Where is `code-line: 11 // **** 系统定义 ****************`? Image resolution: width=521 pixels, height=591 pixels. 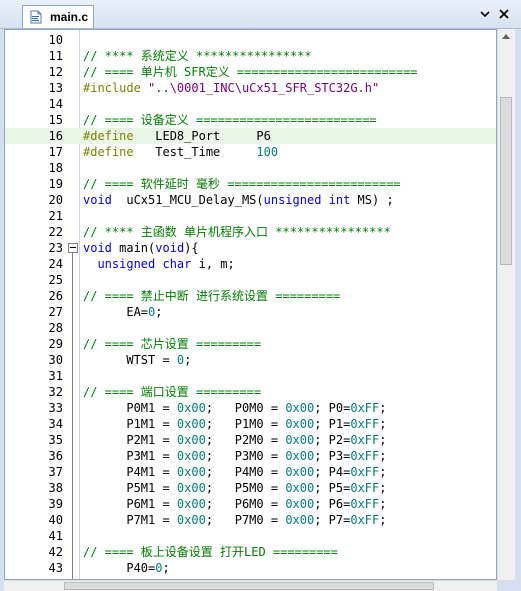 code-line: 11 // **** 系统定义 **************** is located at coordinates (250, 56).